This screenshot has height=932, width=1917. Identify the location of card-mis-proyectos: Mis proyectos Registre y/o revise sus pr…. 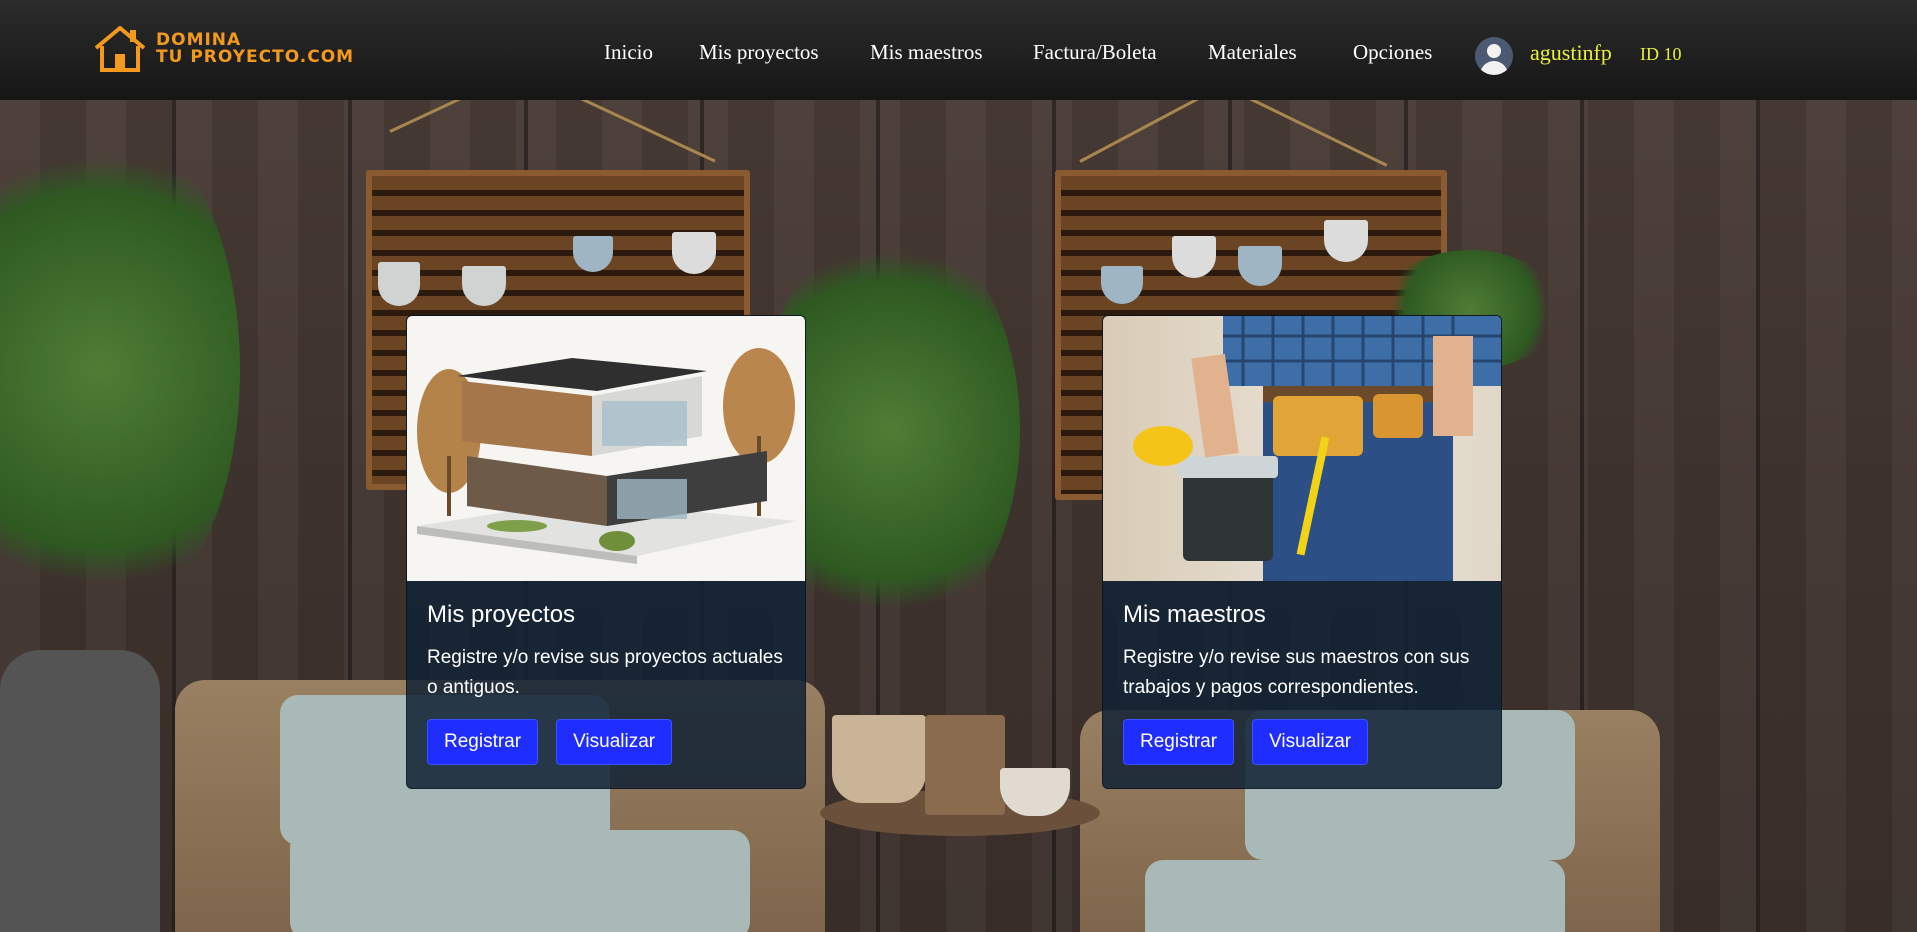
(606, 552).